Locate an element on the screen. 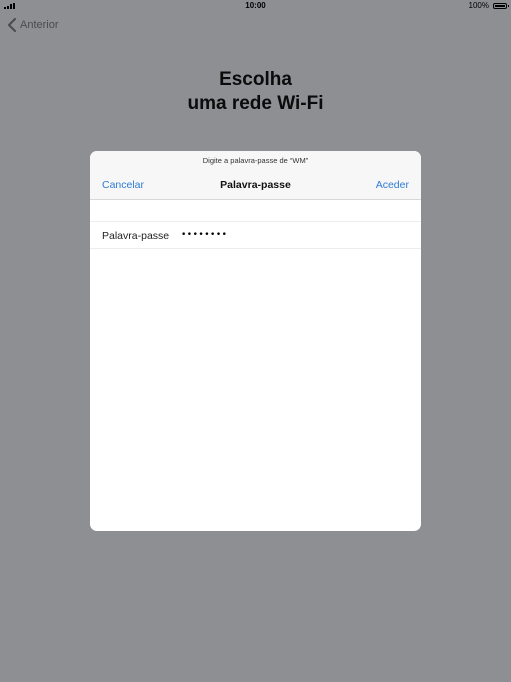  battery-icon is located at coordinates (501, 6).